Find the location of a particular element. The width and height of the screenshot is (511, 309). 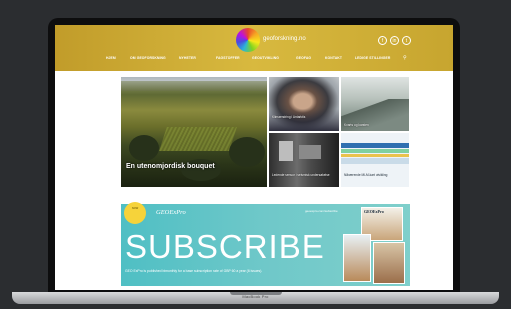

site-logo-text: geoforskning.no is located at coordinates (284, 39).